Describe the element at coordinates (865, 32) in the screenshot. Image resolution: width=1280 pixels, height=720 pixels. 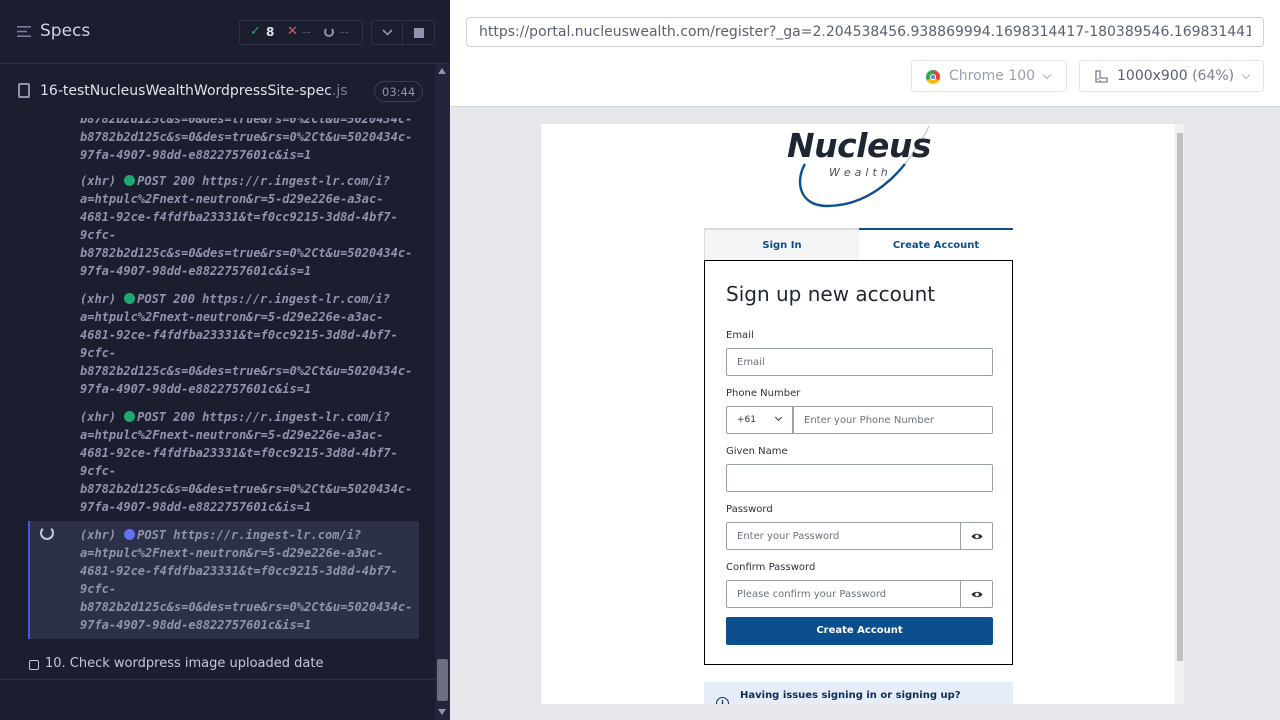
I see `url-bar` at that location.